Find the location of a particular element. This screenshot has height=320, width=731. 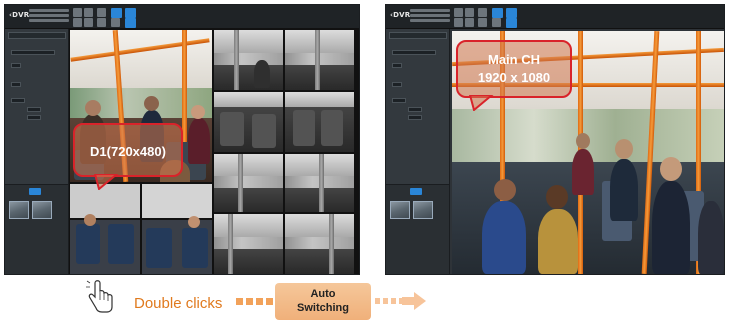

main-channel-resolution: 1920 x 1080 is located at coordinates (514, 77).